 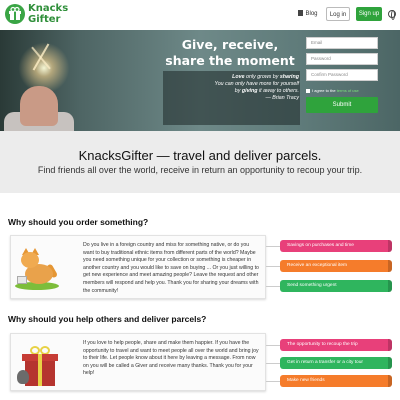 What do you see at coordinates (282, 98) in the screenshot?
I see `quote-author: — Brian Tracy` at bounding box center [282, 98].